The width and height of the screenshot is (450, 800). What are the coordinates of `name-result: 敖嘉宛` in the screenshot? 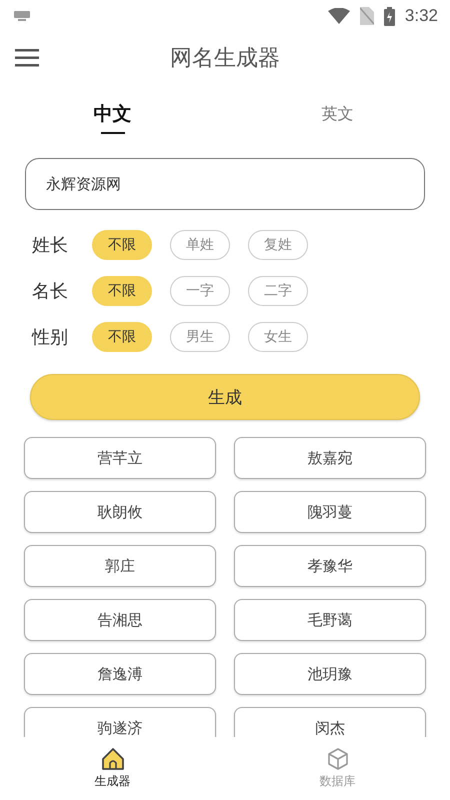 It's located at (330, 458).